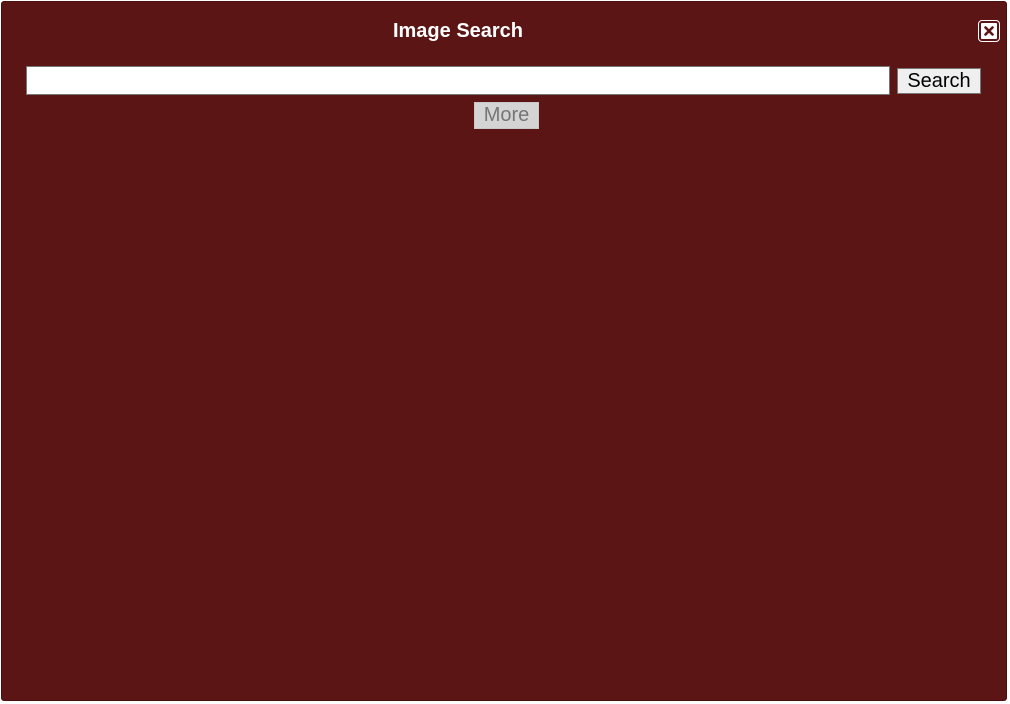 The image size is (1010, 704). I want to click on dialog-title: Image Search, so click(458, 31).